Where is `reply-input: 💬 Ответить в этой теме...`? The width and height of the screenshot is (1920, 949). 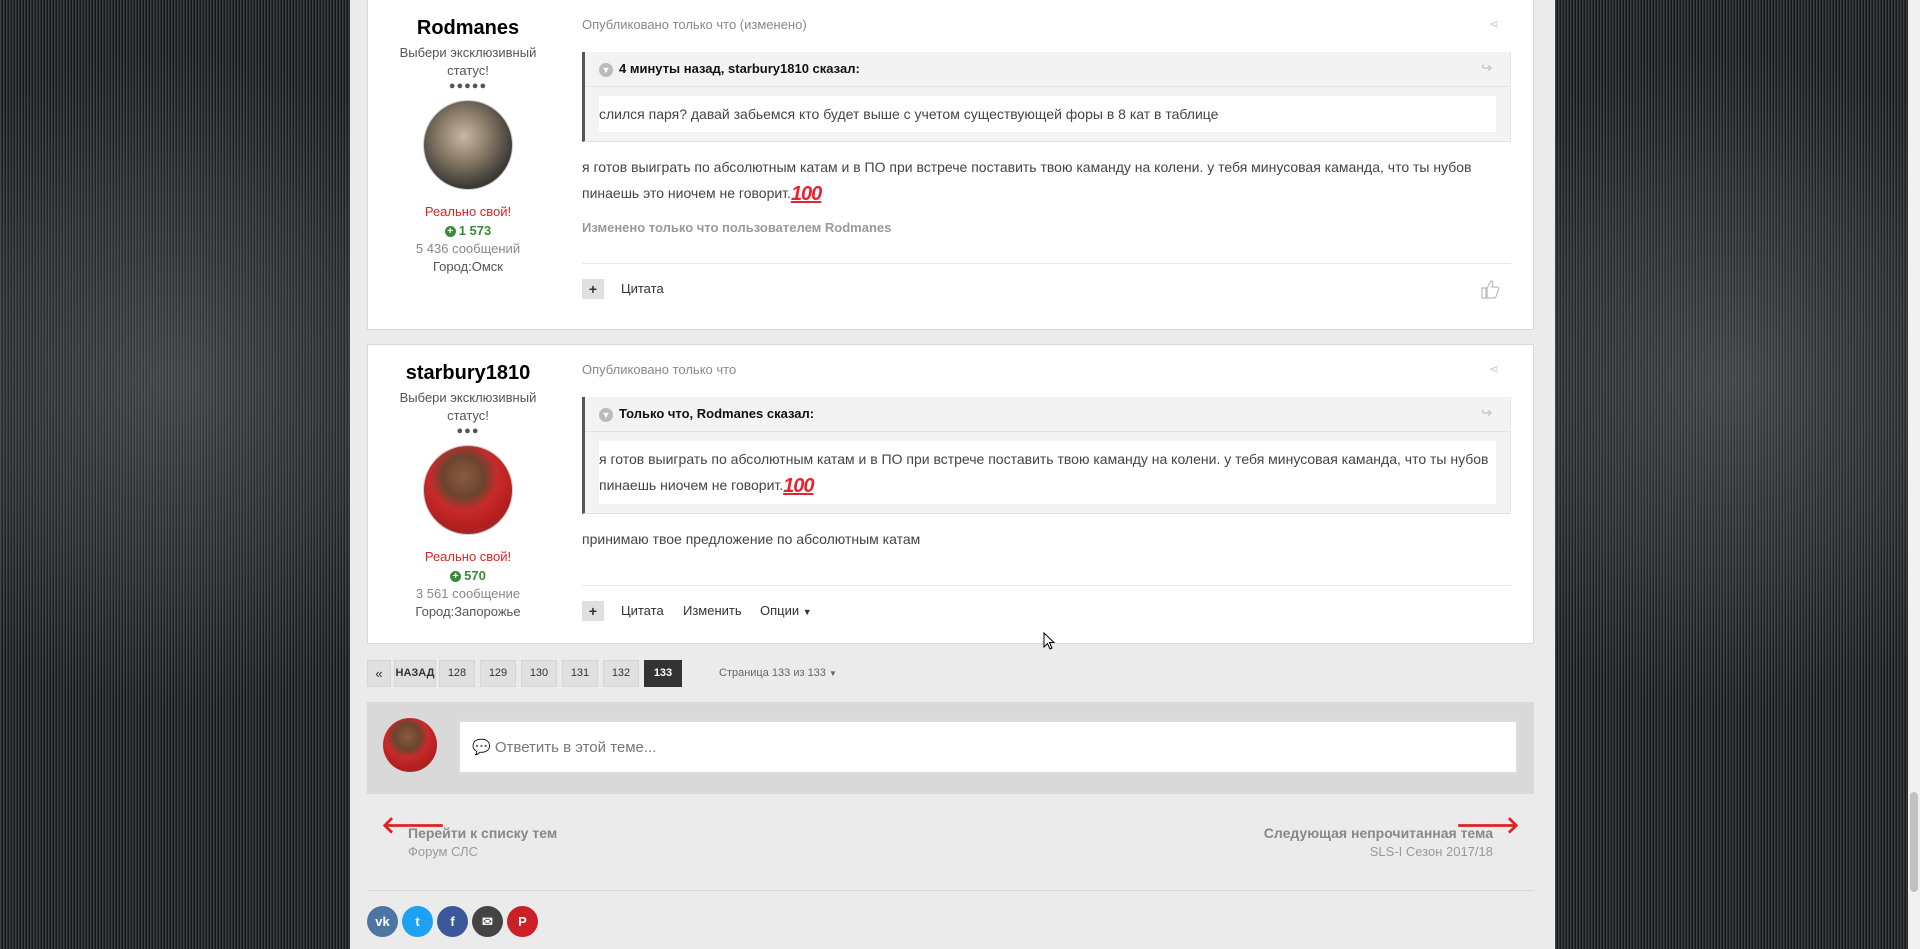 reply-input: 💬 Ответить в этой теме... is located at coordinates (988, 747).